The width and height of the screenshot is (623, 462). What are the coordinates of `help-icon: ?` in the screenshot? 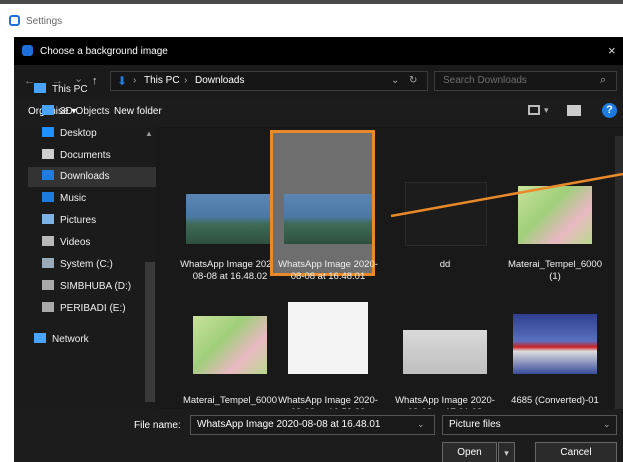 It's located at (609, 110).